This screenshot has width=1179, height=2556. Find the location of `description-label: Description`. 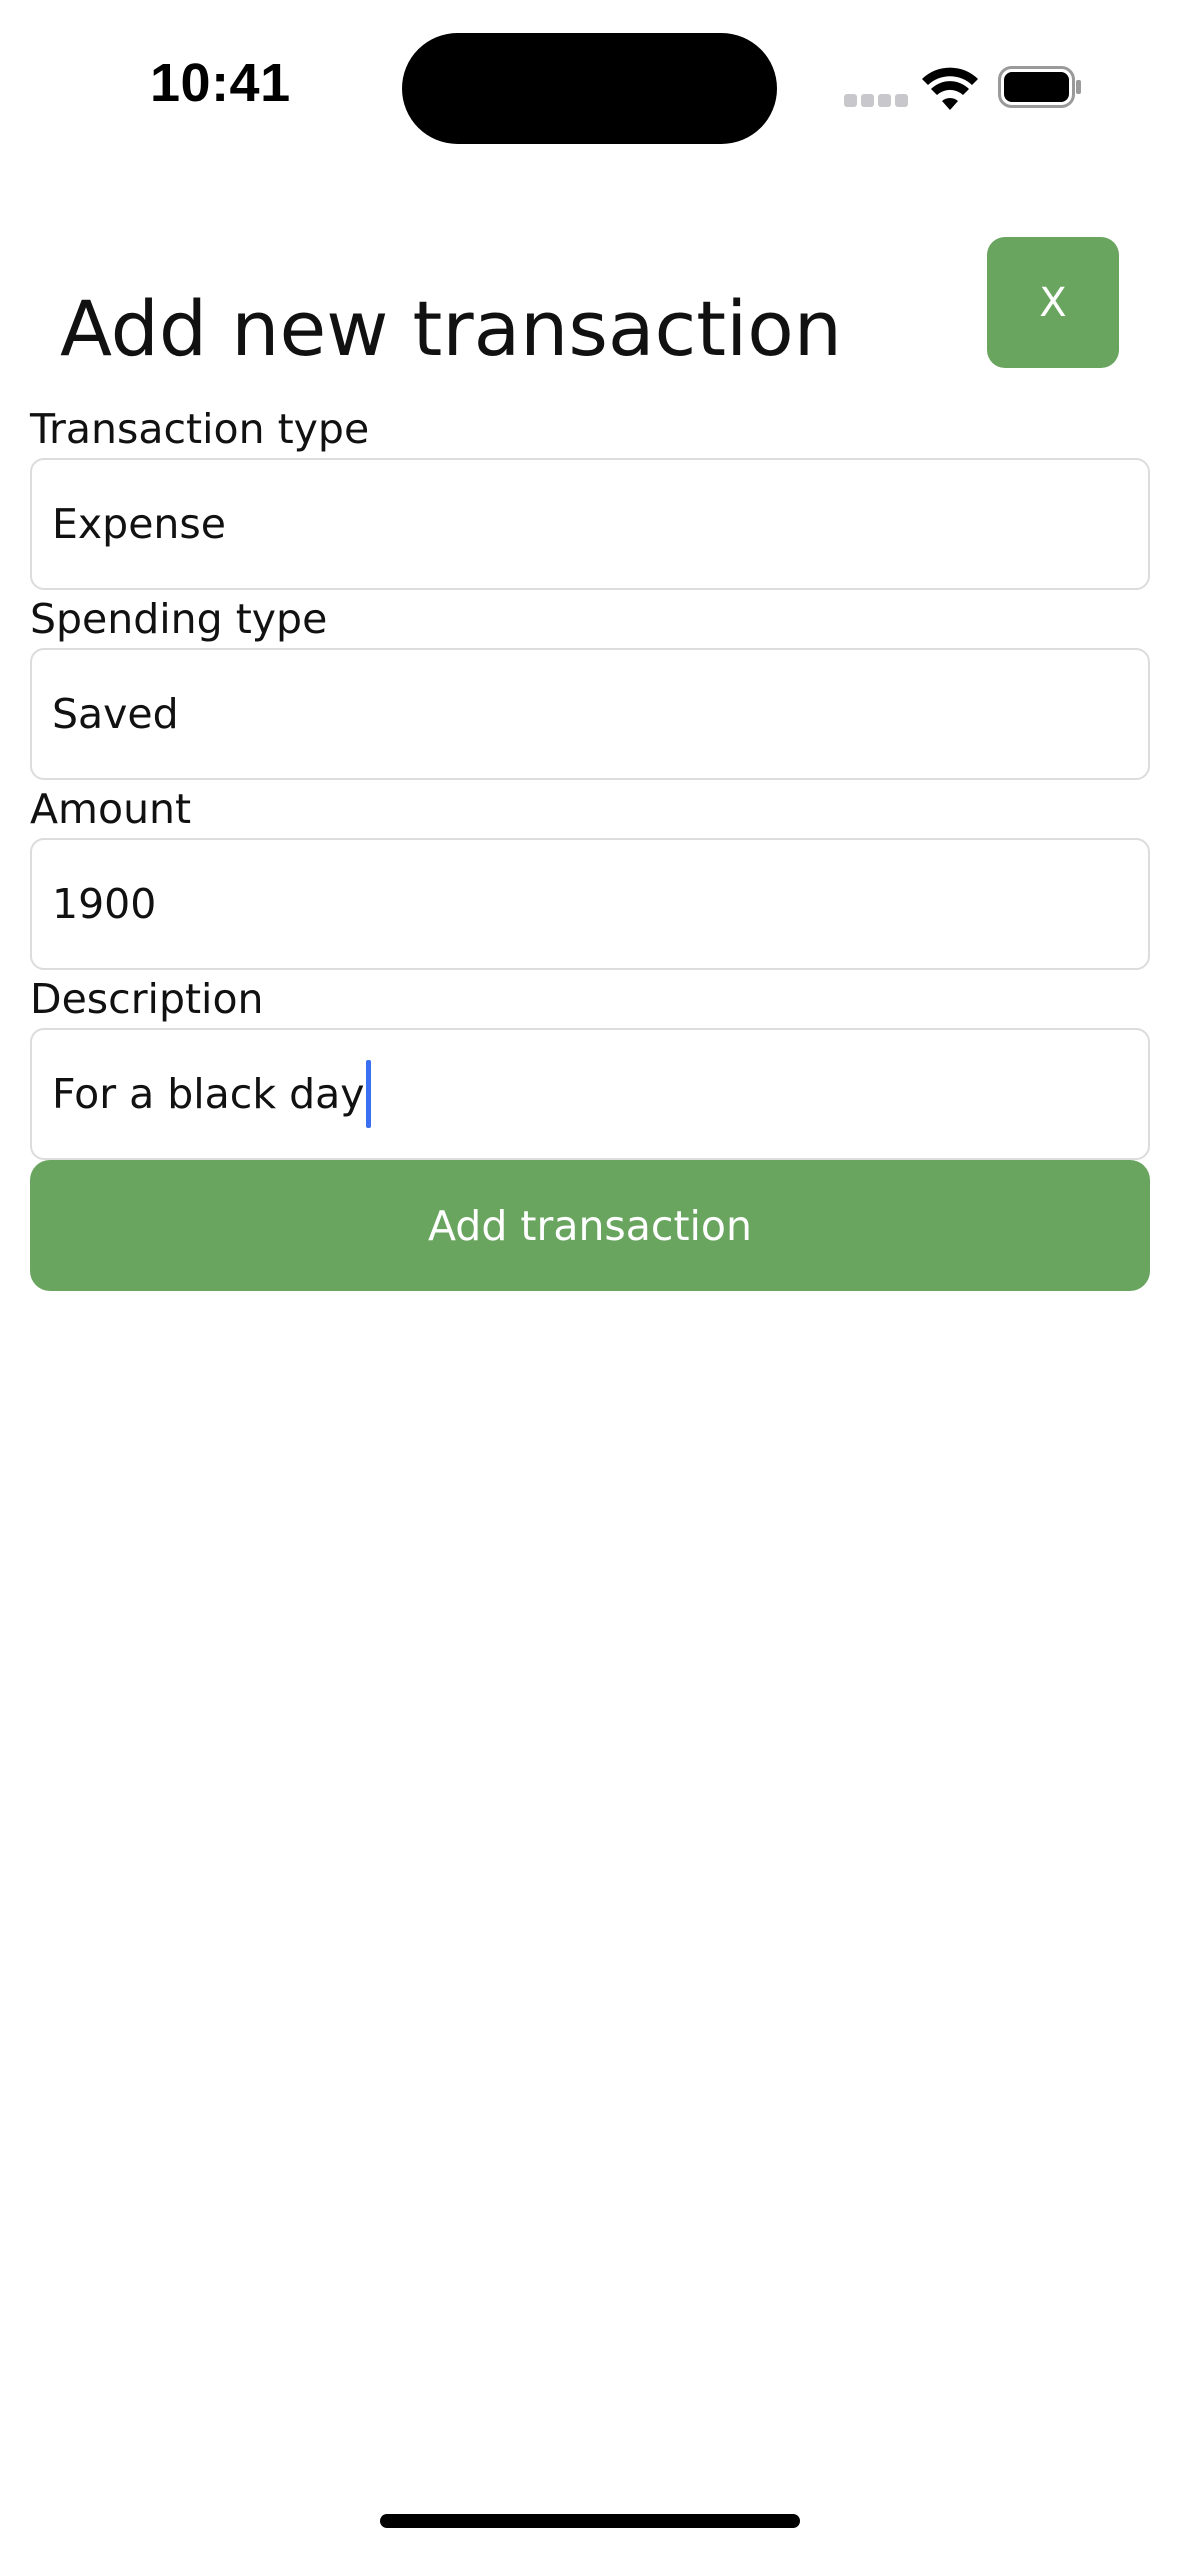

description-label: Description is located at coordinates (147, 999).